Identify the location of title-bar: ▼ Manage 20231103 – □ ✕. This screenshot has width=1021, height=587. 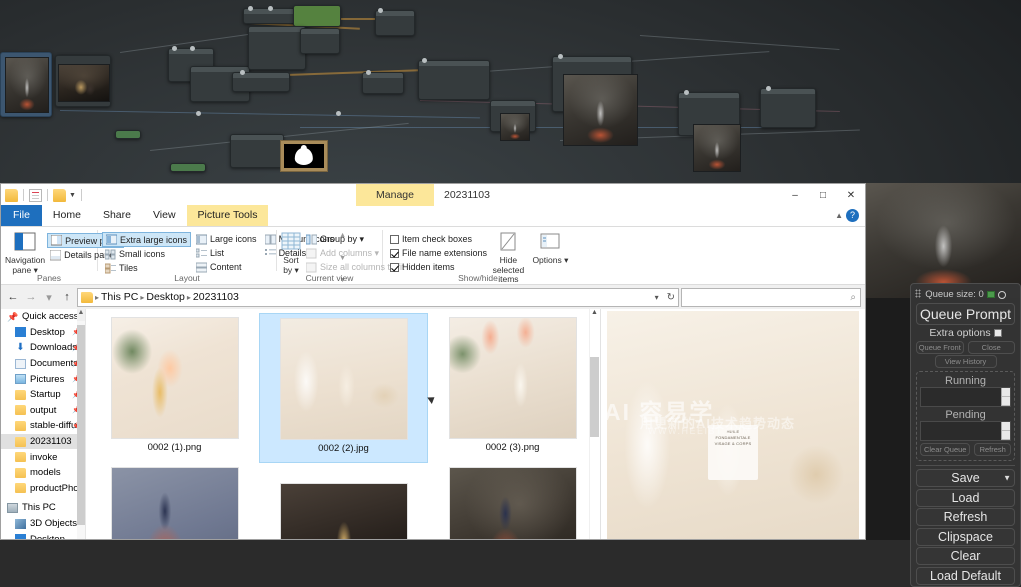
(433, 195).